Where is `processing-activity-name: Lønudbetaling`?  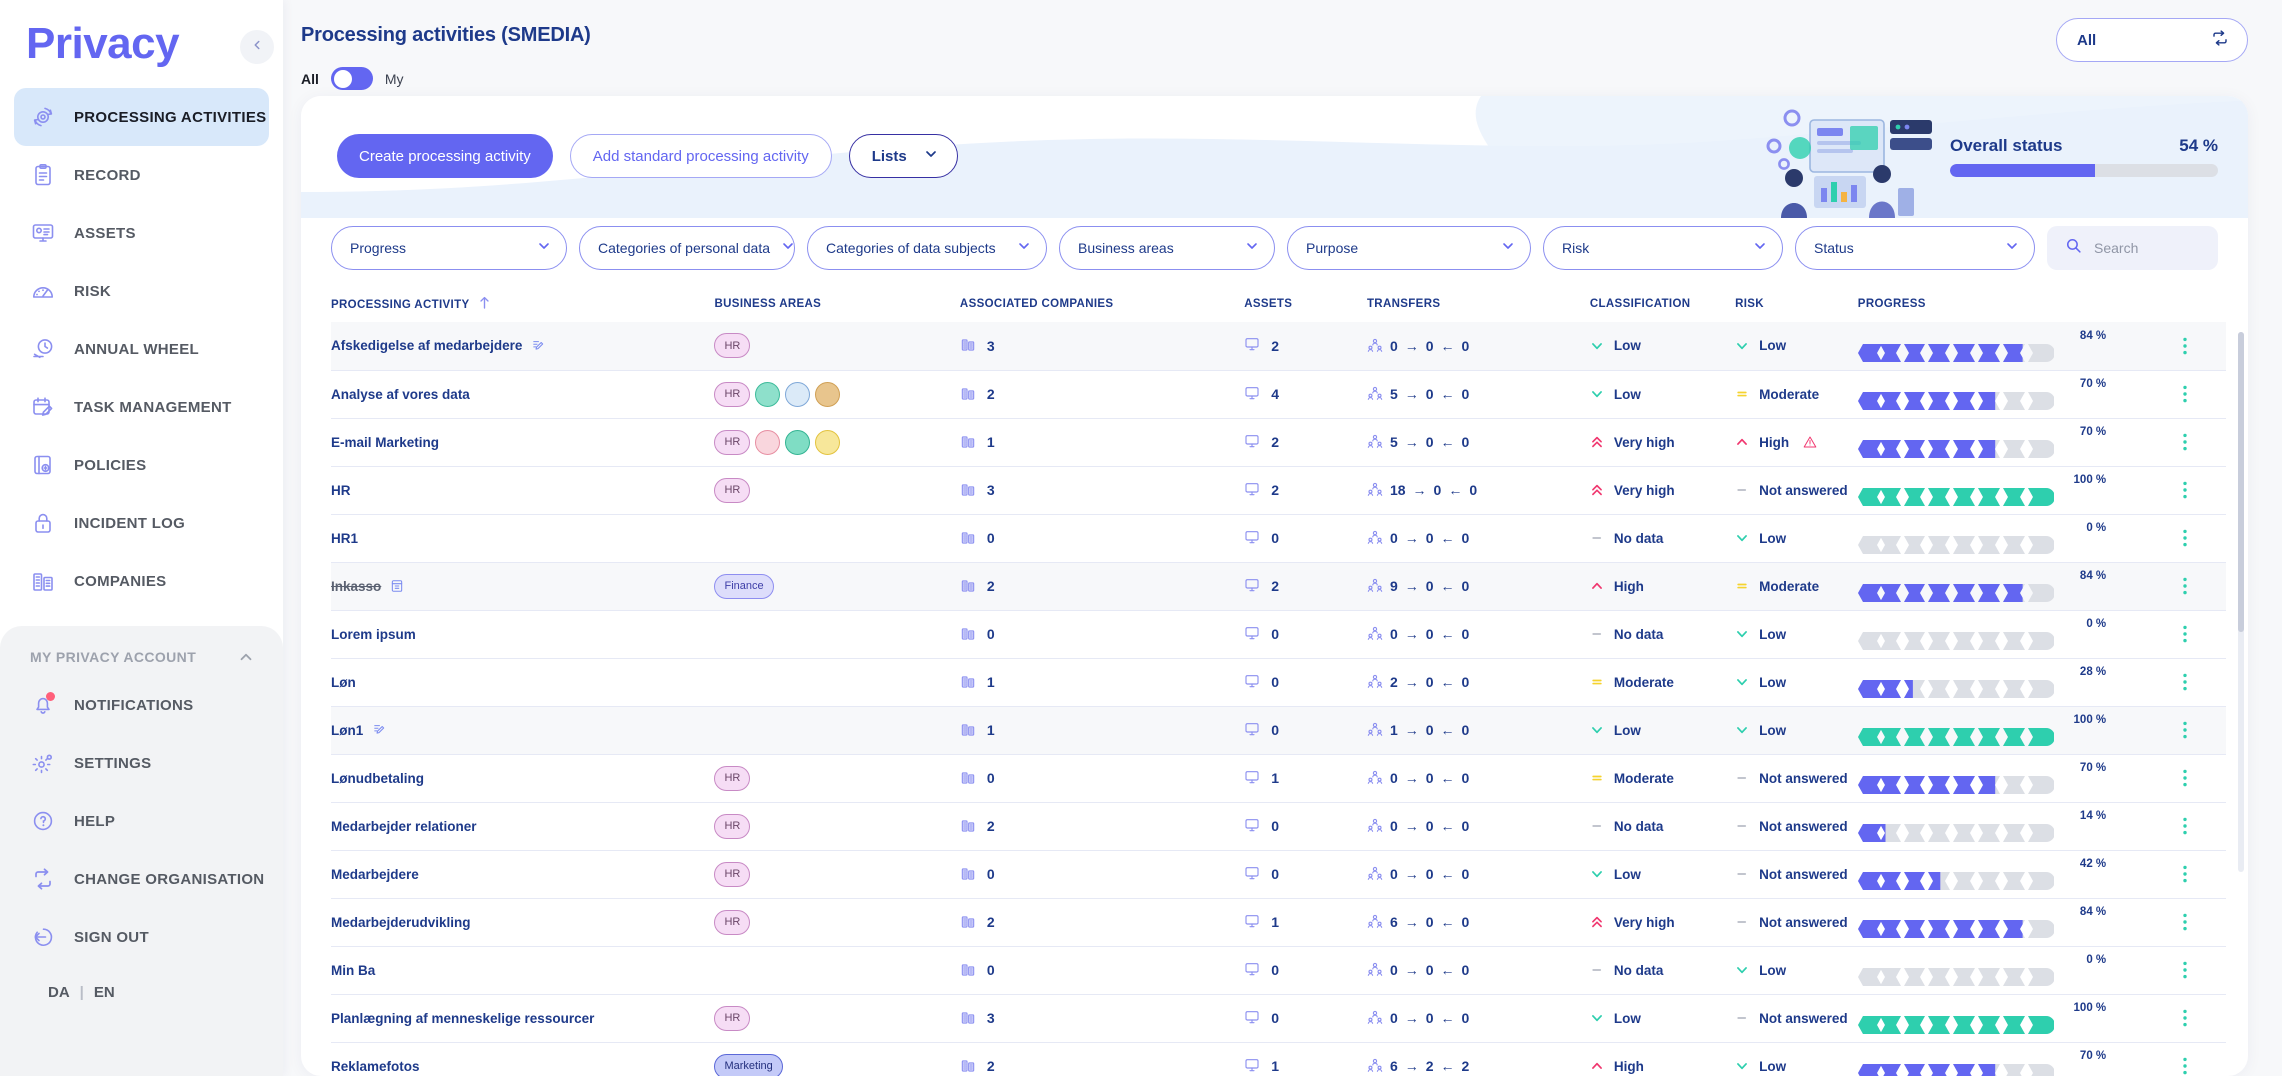
processing-activity-name: Lønudbetaling is located at coordinates (522, 778).